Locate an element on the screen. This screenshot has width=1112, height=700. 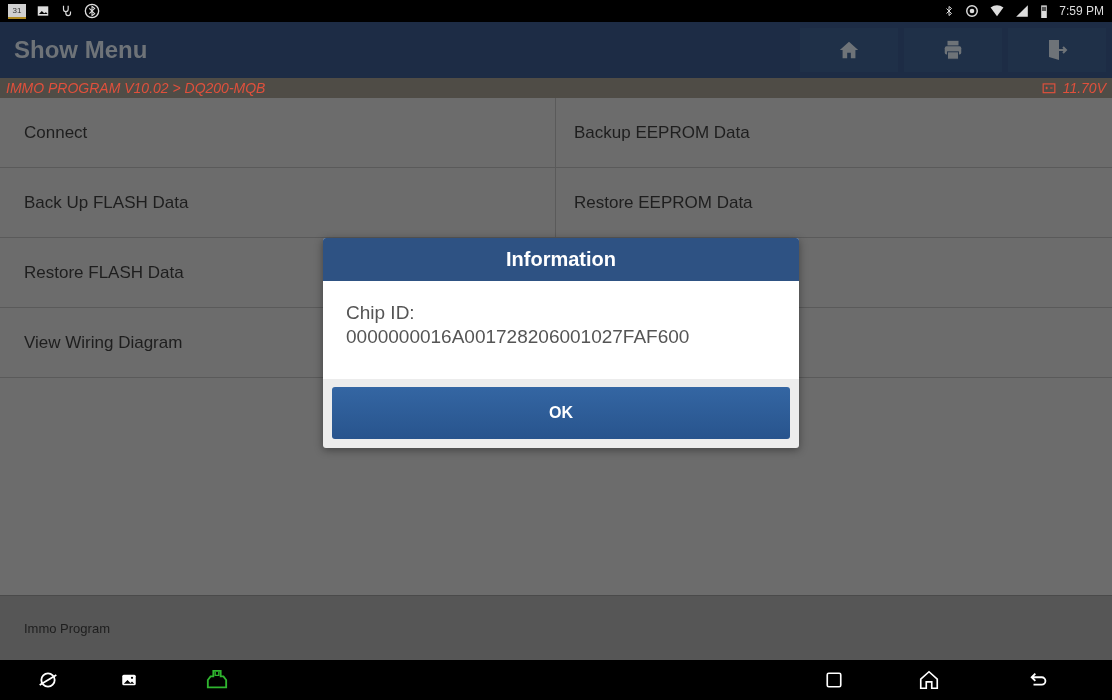
home-button is located at coordinates (849, 50).